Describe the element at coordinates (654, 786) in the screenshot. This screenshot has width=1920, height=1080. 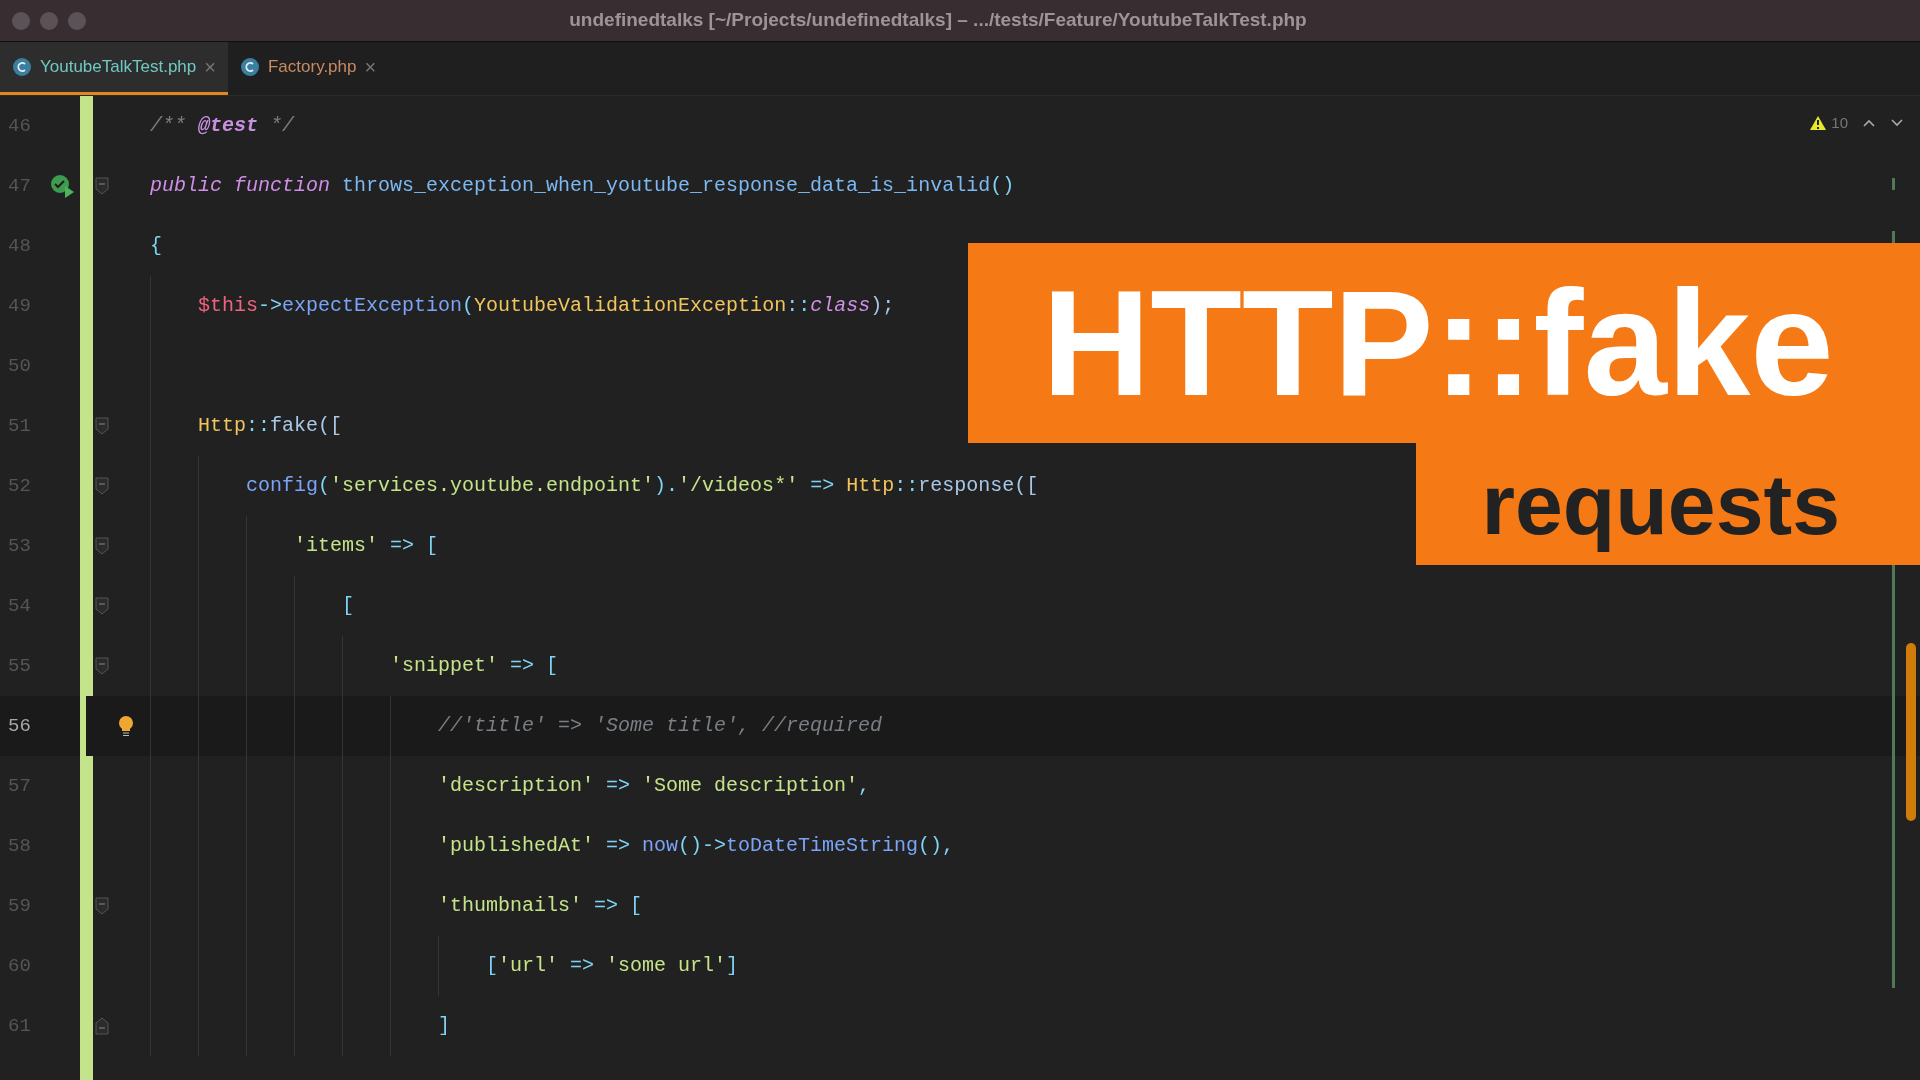
I see `code-line: 'description' => 'Some description',` at that location.